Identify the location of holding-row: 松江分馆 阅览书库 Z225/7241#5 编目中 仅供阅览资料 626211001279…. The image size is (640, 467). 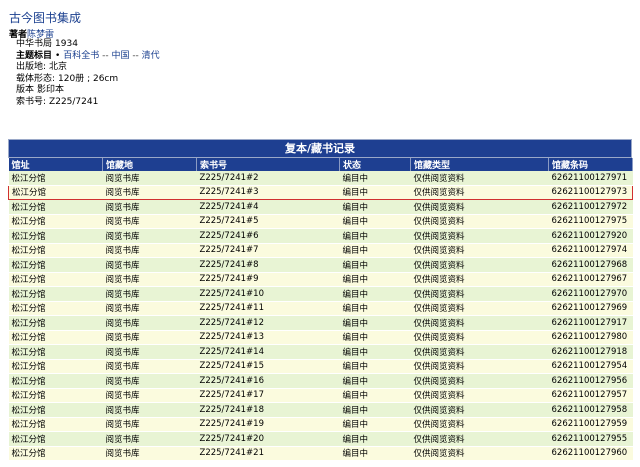
(320, 221).